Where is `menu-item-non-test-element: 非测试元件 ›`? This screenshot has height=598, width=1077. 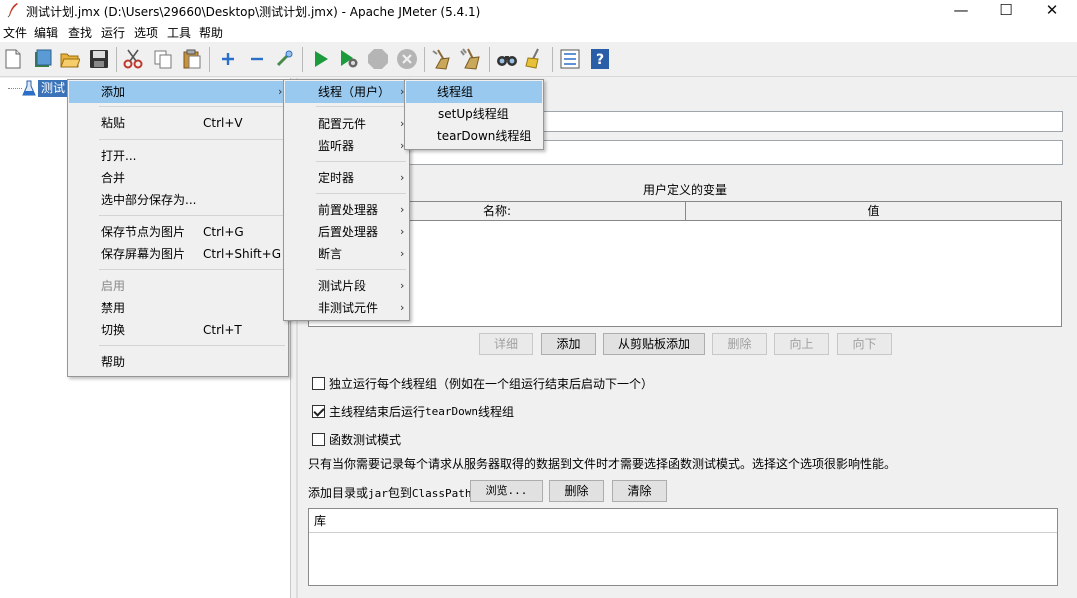
menu-item-non-test-element: 非测试元件 › is located at coordinates (346, 308).